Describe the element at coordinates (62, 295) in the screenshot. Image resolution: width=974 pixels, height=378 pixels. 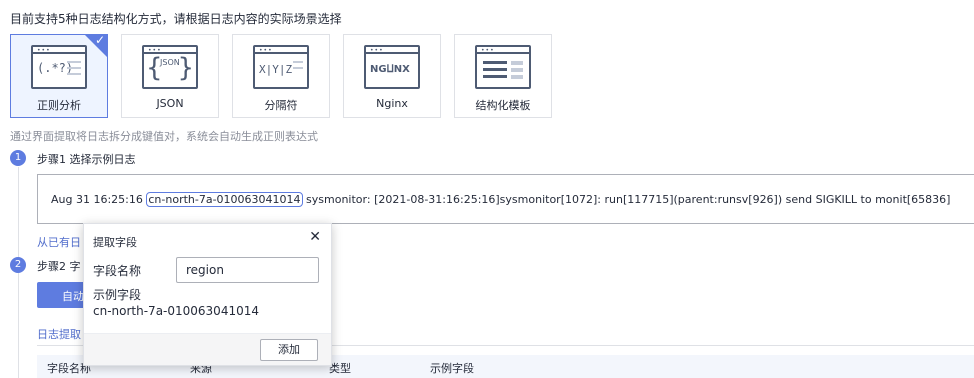
I see `auto-generate-button: 自动` at that location.